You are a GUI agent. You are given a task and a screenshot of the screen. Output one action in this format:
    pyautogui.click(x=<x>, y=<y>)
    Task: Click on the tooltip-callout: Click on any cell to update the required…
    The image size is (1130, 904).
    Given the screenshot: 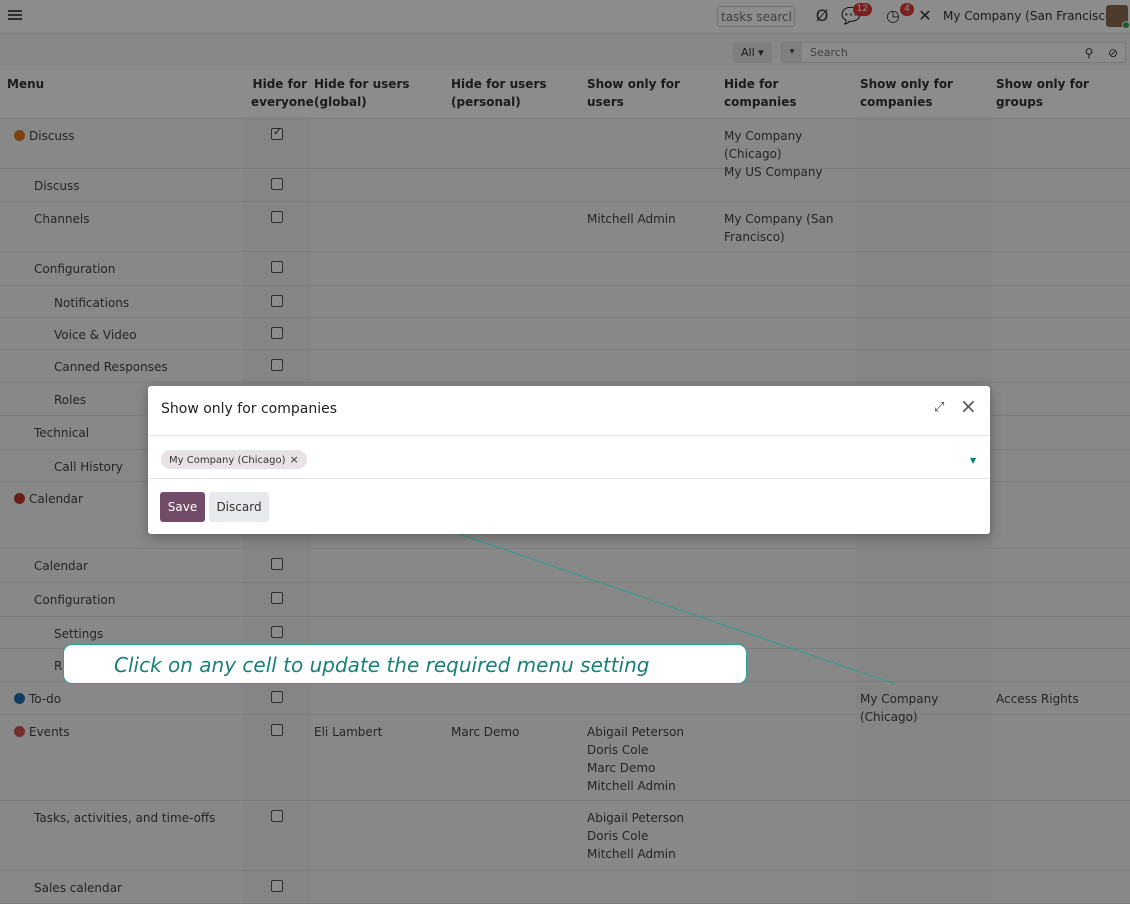 What is the action you would take?
    pyautogui.click(x=405, y=664)
    